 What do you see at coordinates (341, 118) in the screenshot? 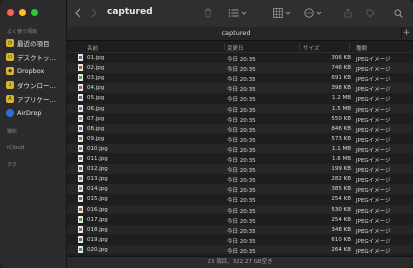
I see `file-size: 550 KB` at bounding box center [341, 118].